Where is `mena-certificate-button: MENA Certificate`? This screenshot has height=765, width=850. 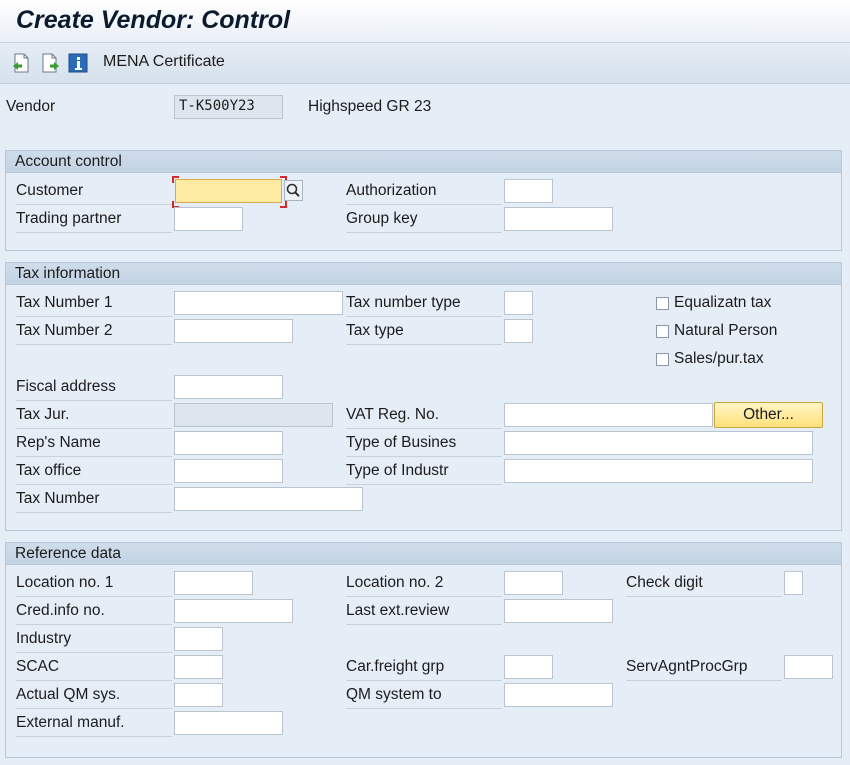
mena-certificate-button: MENA Certificate is located at coordinates (164, 62).